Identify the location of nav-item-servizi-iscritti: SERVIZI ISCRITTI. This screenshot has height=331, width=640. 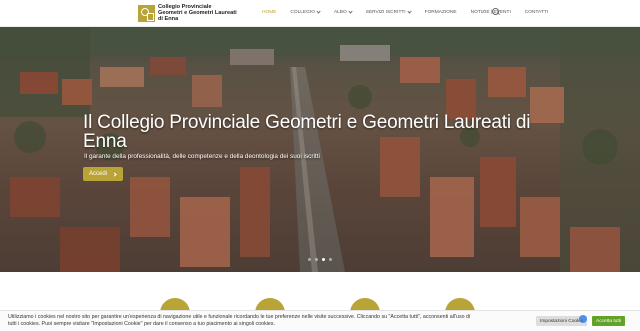
(388, 12).